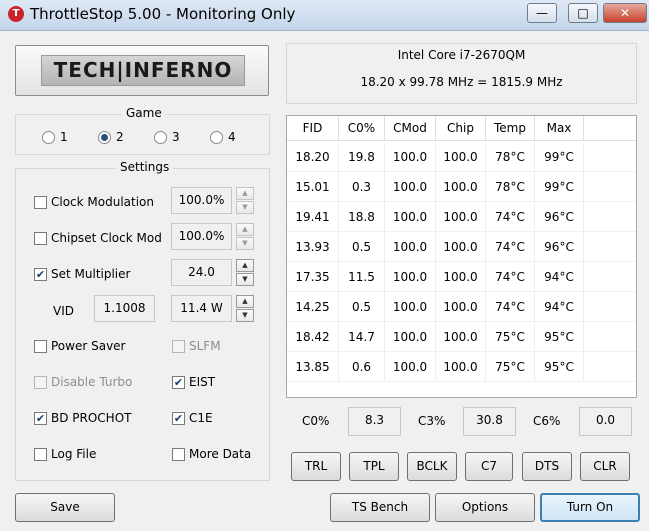  What do you see at coordinates (40, 202) in the screenshot?
I see `clock-modulation-checkbox` at bounding box center [40, 202].